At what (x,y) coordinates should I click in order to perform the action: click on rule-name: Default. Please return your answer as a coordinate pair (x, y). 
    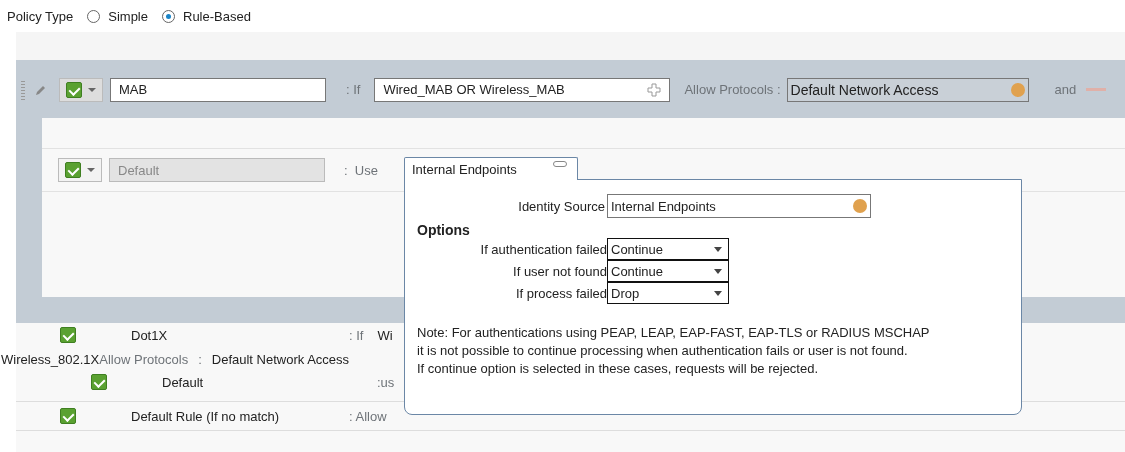
    Looking at the image, I should click on (183, 382).